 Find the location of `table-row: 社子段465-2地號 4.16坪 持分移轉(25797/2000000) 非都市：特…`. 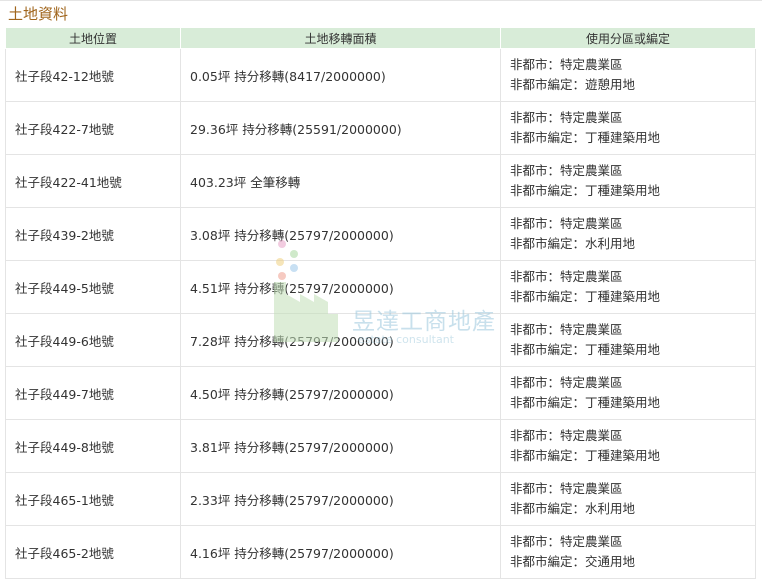

table-row: 社子段465-2地號 4.16坪 持分移轉(25797/2000000) 非都市：特… is located at coordinates (380, 552).